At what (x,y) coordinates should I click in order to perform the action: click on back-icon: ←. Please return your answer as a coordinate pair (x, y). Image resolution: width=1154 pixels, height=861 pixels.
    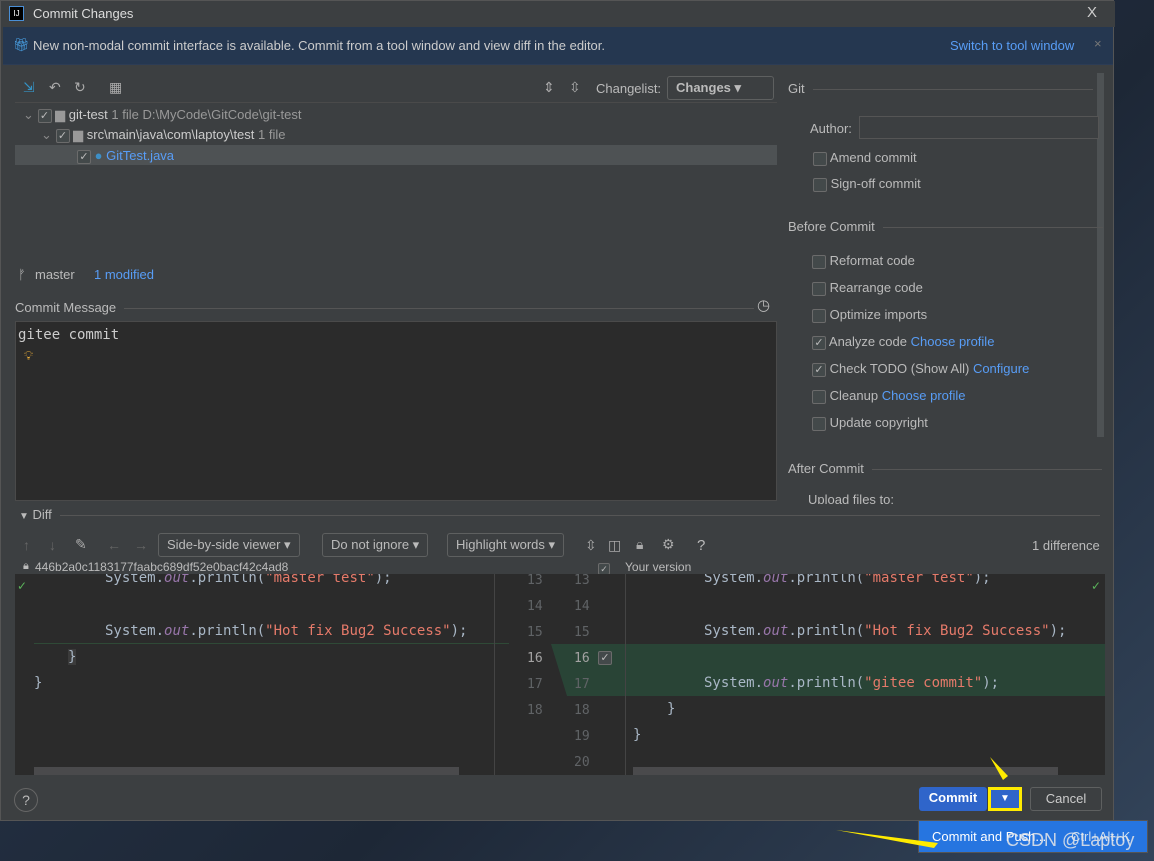
    Looking at the image, I should click on (114, 545).